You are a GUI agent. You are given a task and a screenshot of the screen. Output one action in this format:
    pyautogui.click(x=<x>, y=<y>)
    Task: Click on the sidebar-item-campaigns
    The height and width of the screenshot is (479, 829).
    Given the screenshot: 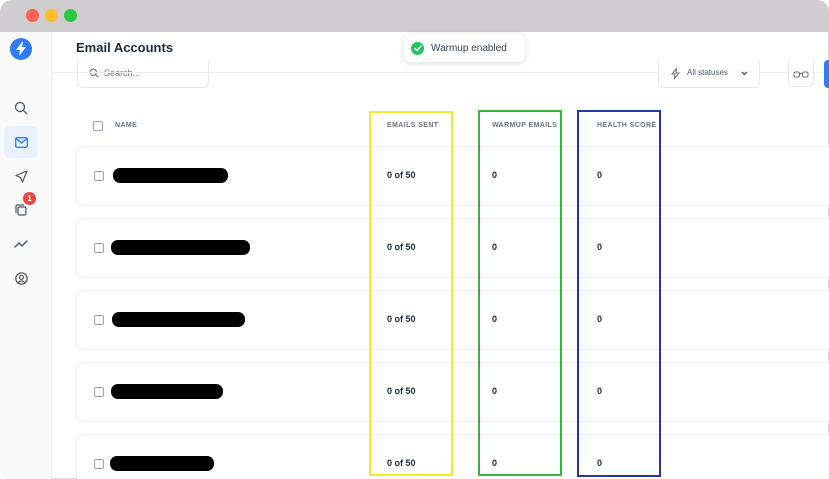 What is the action you would take?
    pyautogui.click(x=21, y=176)
    